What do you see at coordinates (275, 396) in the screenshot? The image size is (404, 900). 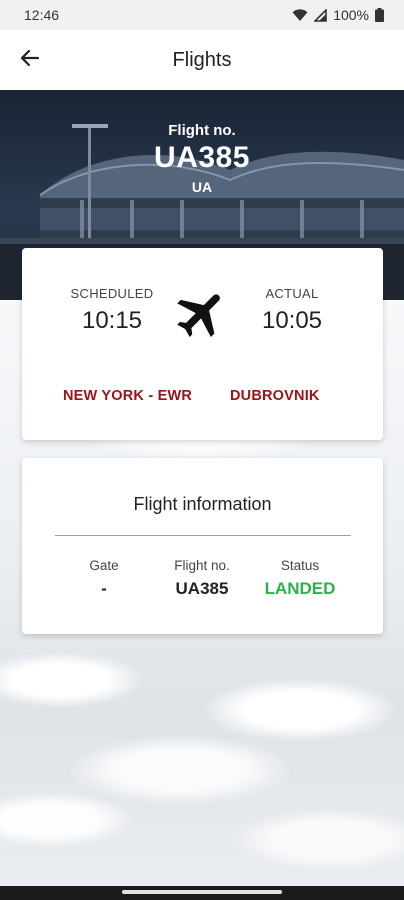 I see `route-destination: DUBROVNIK` at bounding box center [275, 396].